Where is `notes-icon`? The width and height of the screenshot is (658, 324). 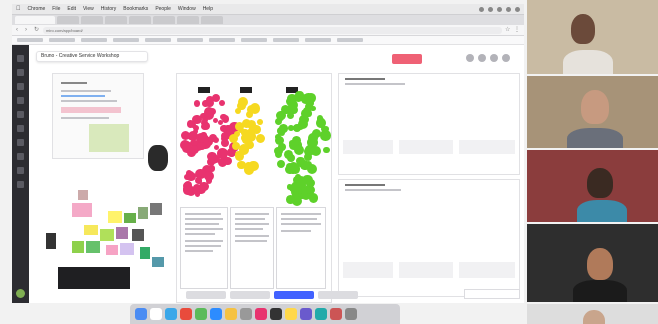
notes-icon is located at coordinates (231, 314).